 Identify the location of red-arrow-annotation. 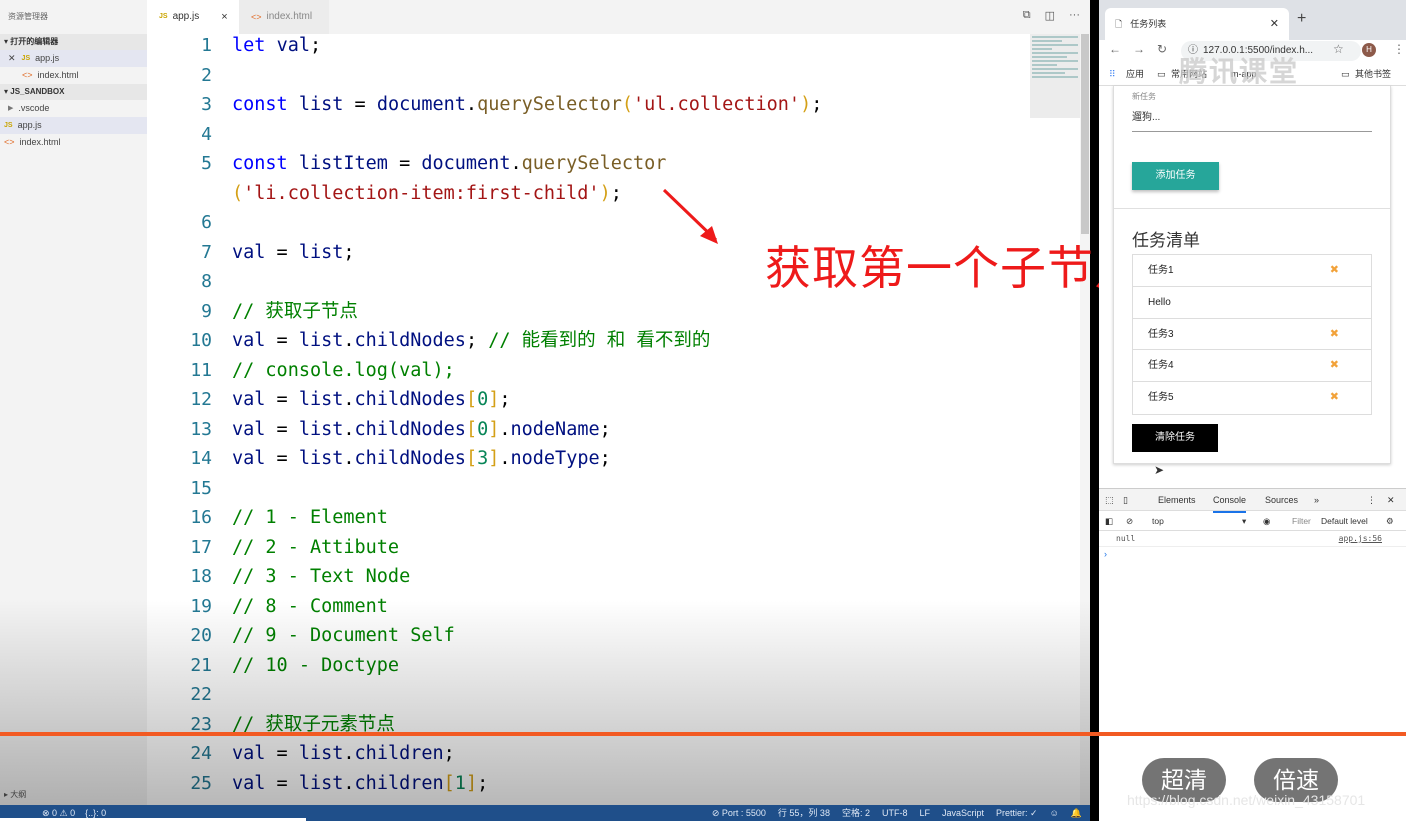
(690, 216).